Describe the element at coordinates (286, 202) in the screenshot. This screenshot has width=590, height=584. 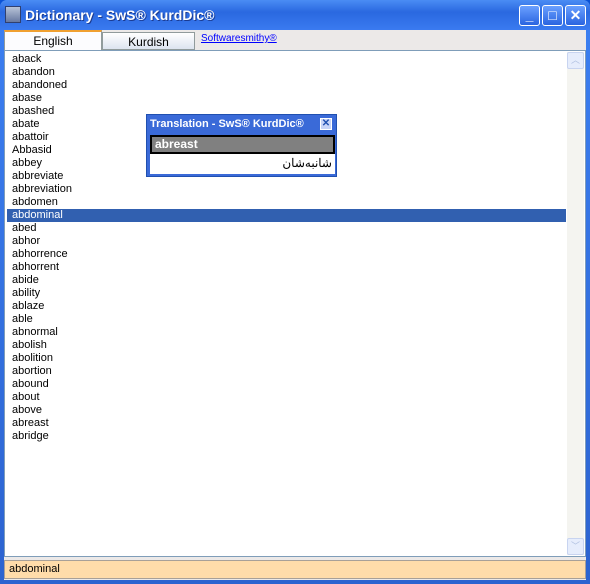
I see `list-item: abdomen` at that location.